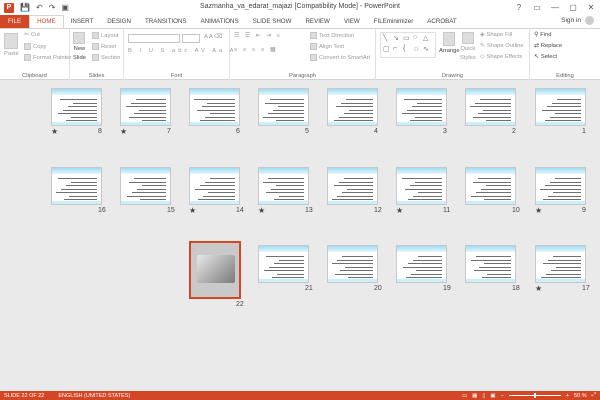  Describe the element at coordinates (573, 7) in the screenshot. I see `restore-icon: ▢` at that location.